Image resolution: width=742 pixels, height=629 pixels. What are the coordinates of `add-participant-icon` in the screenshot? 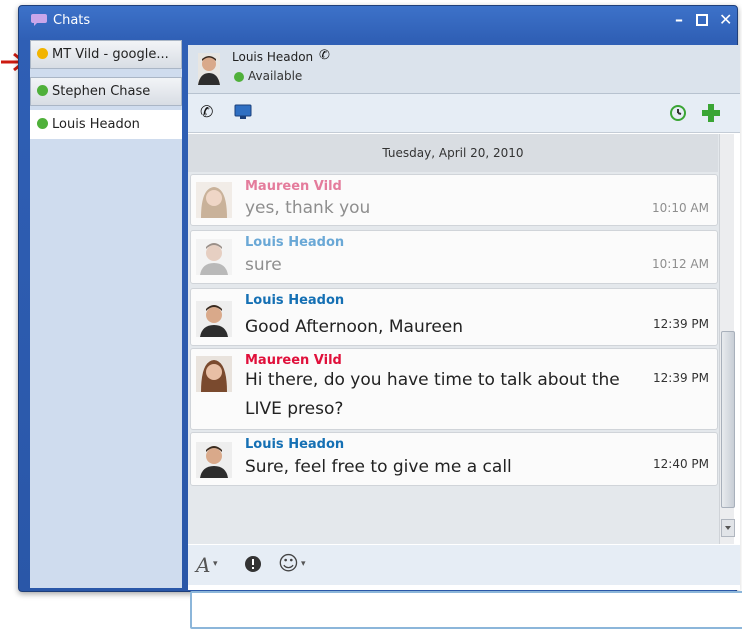 It's located at (711, 113).